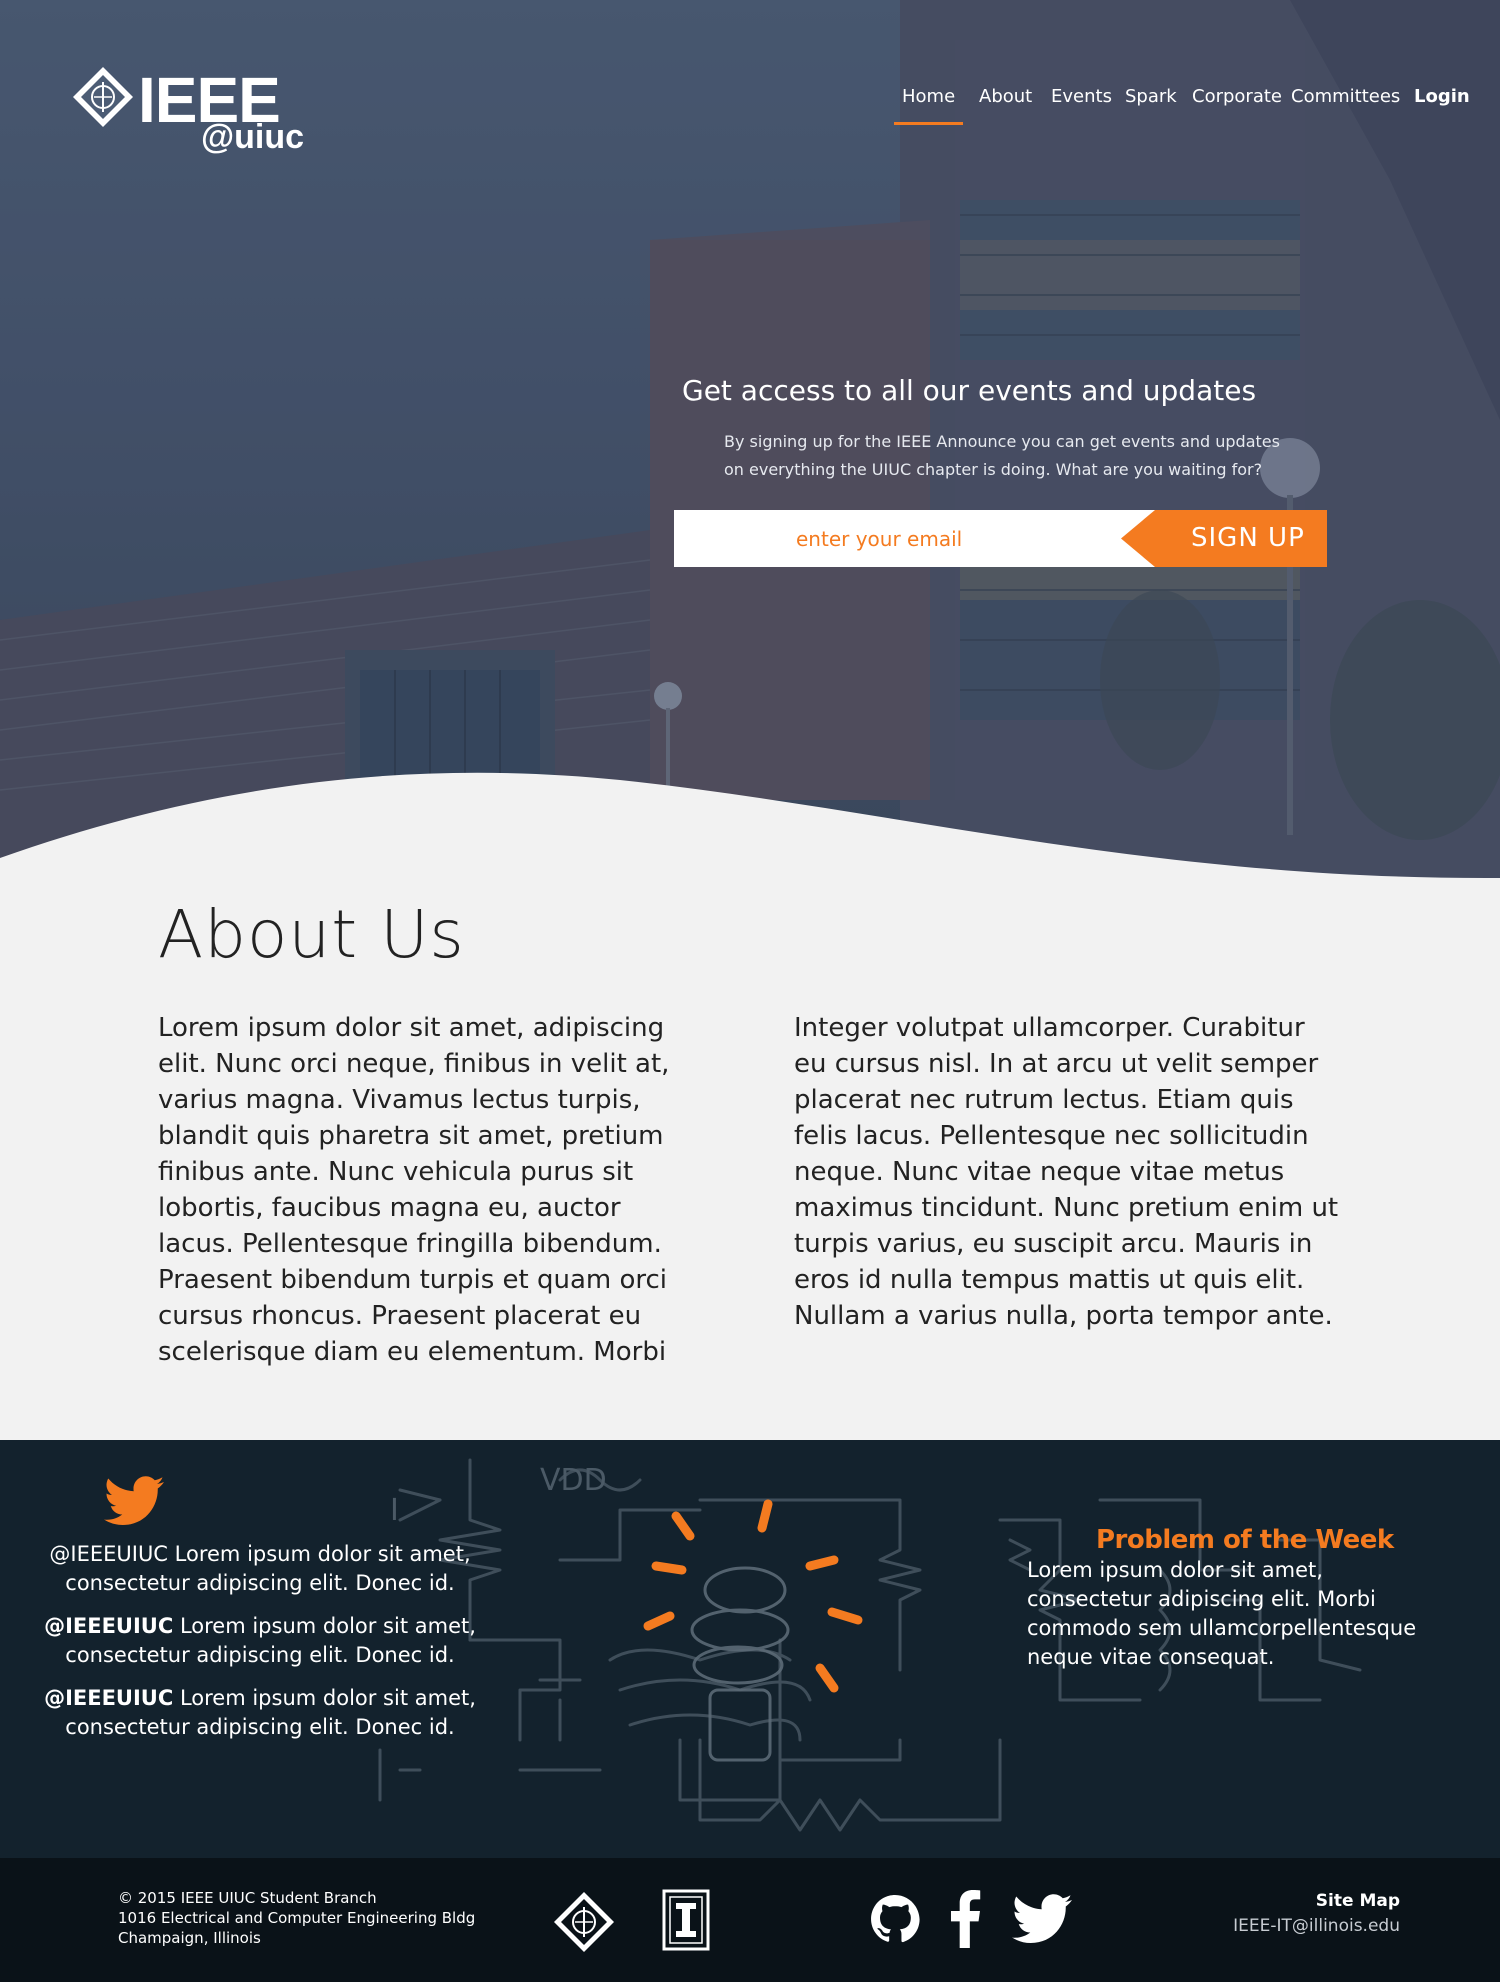 The width and height of the screenshot is (1500, 1982). I want to click on about-title: About Us, so click(311, 934).